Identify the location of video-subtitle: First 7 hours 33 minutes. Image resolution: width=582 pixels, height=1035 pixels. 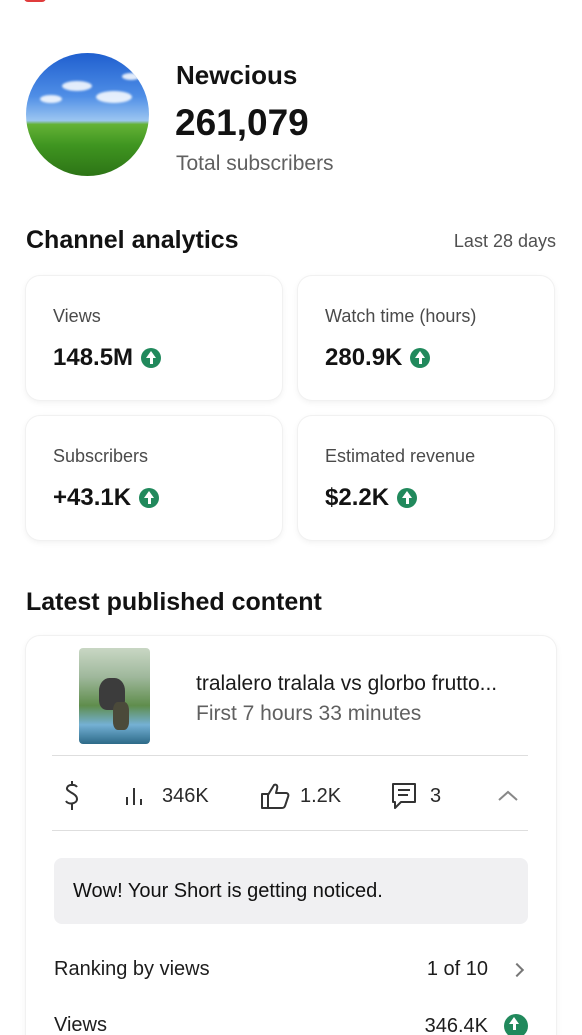
(309, 713).